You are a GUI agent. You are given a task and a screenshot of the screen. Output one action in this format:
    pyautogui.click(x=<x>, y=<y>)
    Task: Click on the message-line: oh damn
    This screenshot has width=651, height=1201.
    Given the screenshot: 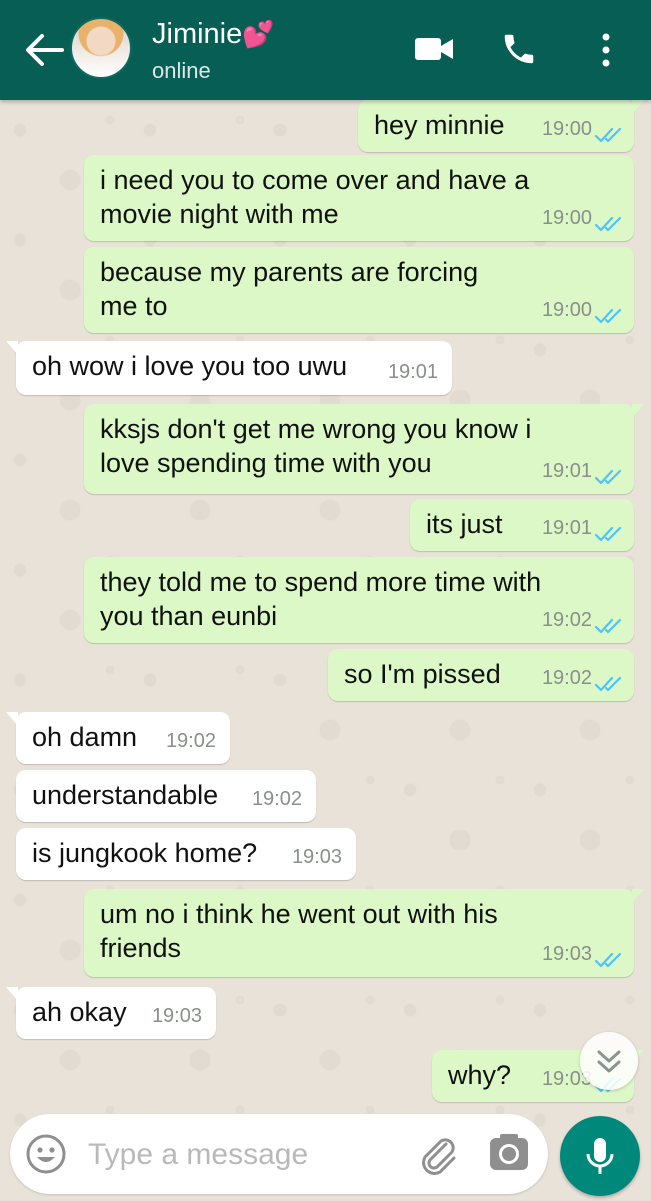 What is the action you would take?
    pyautogui.click(x=85, y=737)
    